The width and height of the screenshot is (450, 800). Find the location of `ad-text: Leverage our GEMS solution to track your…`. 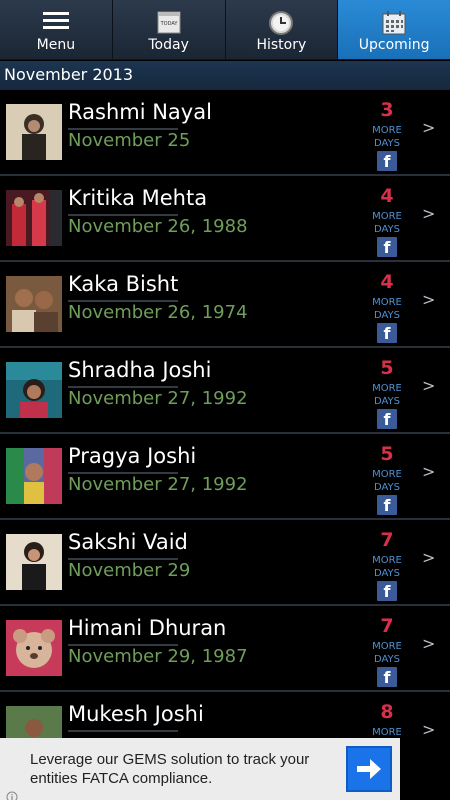

ad-text: Leverage our GEMS solution to track your… is located at coordinates (170, 769).